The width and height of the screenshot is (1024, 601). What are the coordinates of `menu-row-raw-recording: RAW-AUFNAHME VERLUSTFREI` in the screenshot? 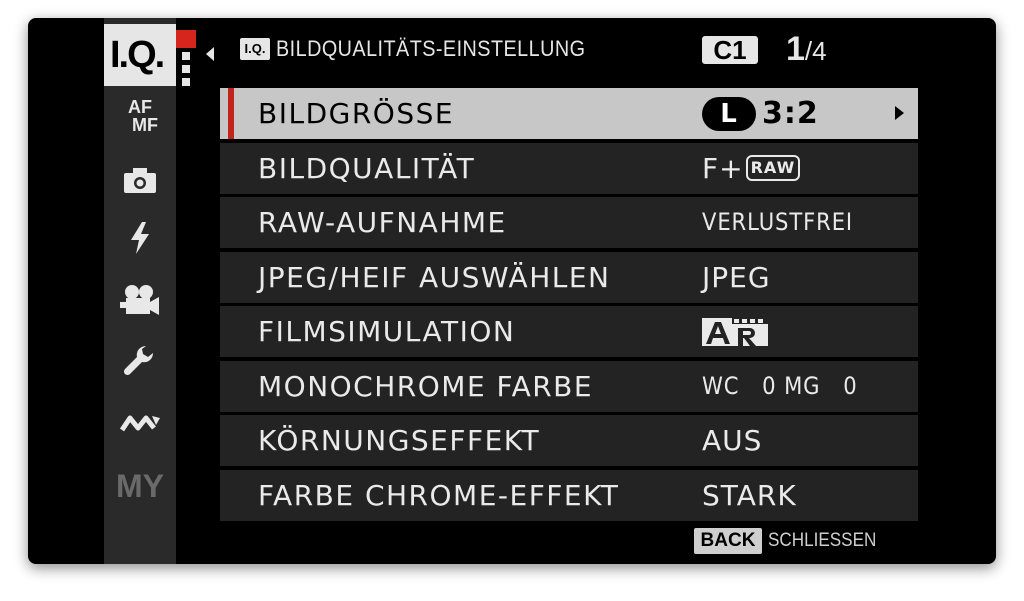 It's located at (569, 222).